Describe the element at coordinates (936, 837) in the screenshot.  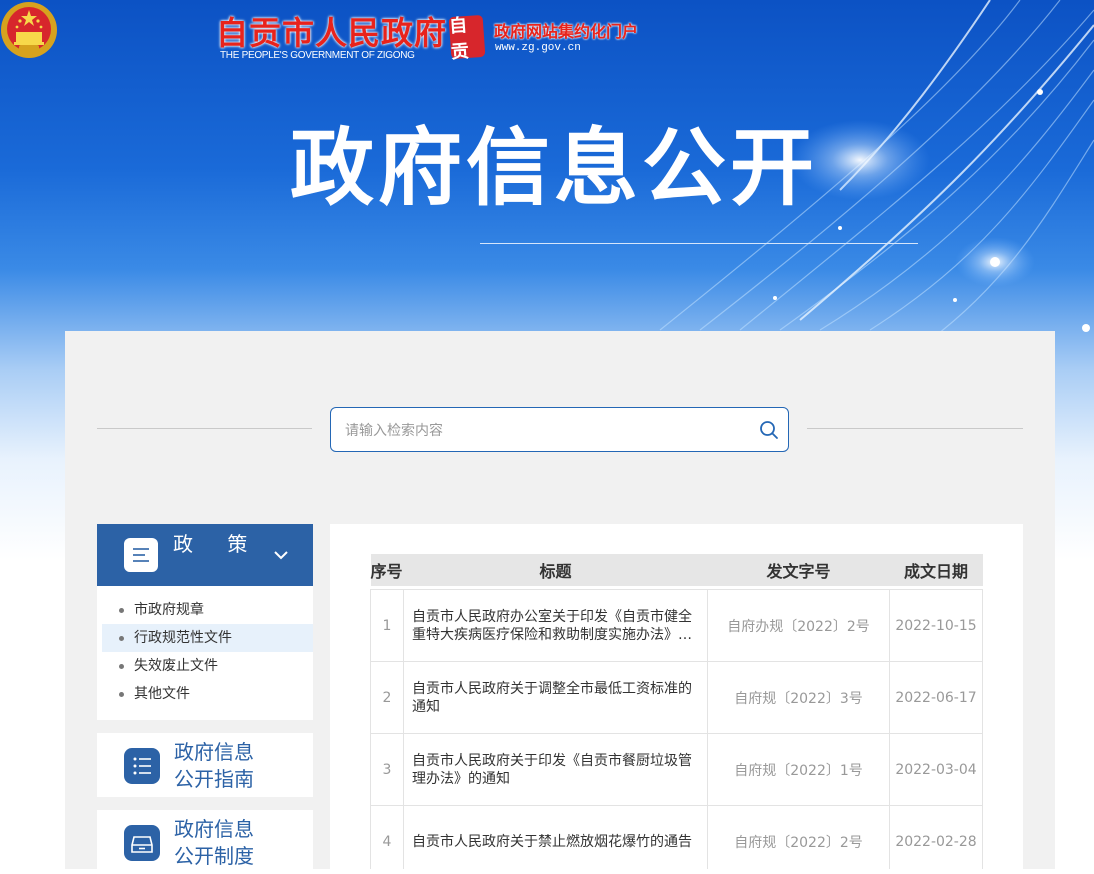
I see `row-date: 2022-02-28` at that location.